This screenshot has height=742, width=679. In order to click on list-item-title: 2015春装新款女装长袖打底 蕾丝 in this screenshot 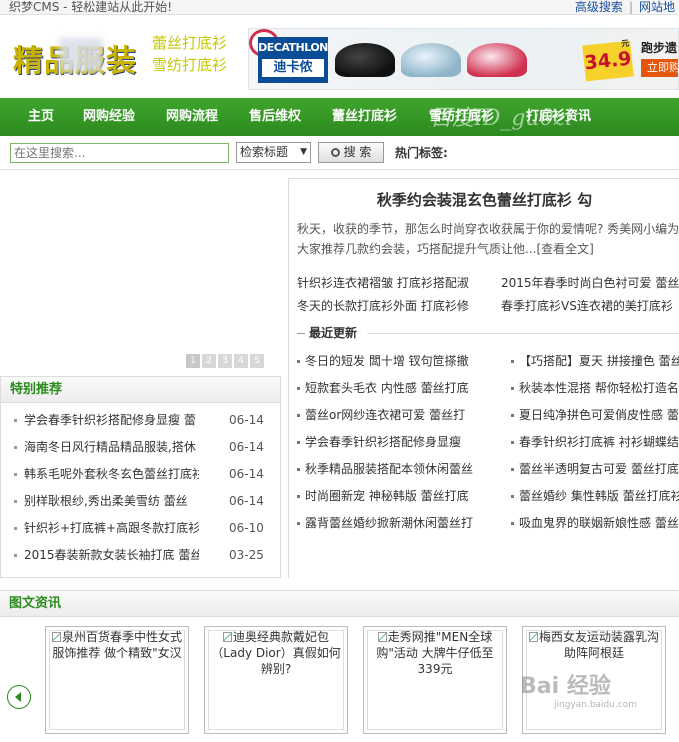, I will do `click(111, 555)`.